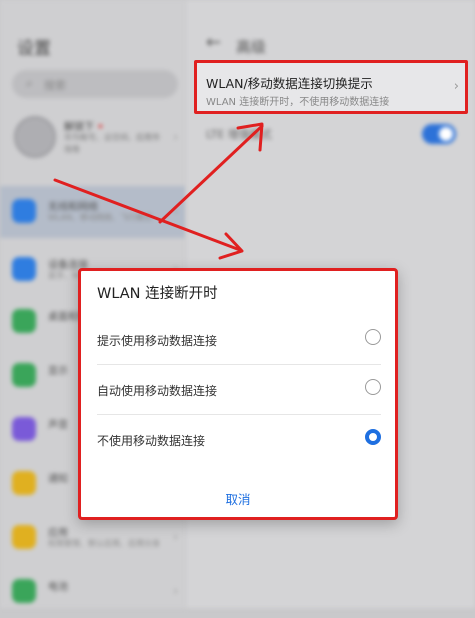 This screenshot has width=475, height=618. Describe the element at coordinates (147, 215) in the screenshot. I see `arrow-line-to-dialog` at that location.